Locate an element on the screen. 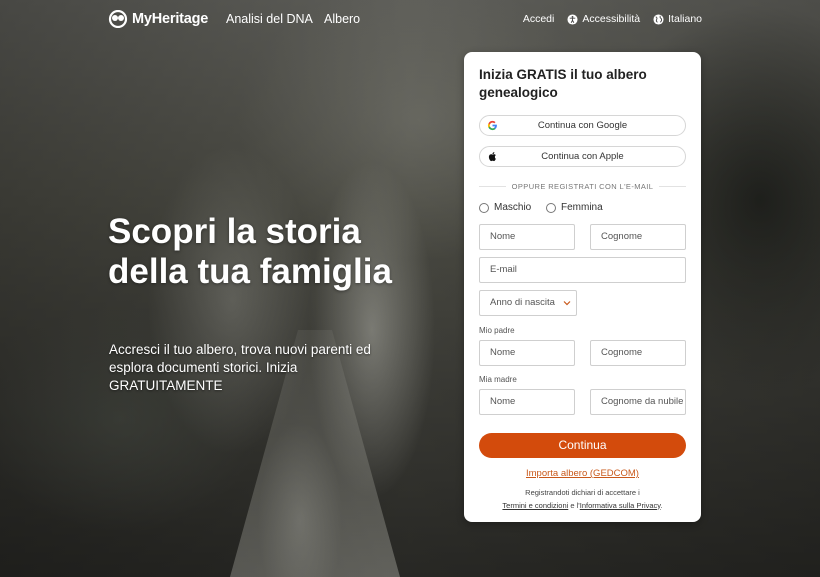 The image size is (820, 577). google-signin-button: Continua con Google is located at coordinates (582, 125).